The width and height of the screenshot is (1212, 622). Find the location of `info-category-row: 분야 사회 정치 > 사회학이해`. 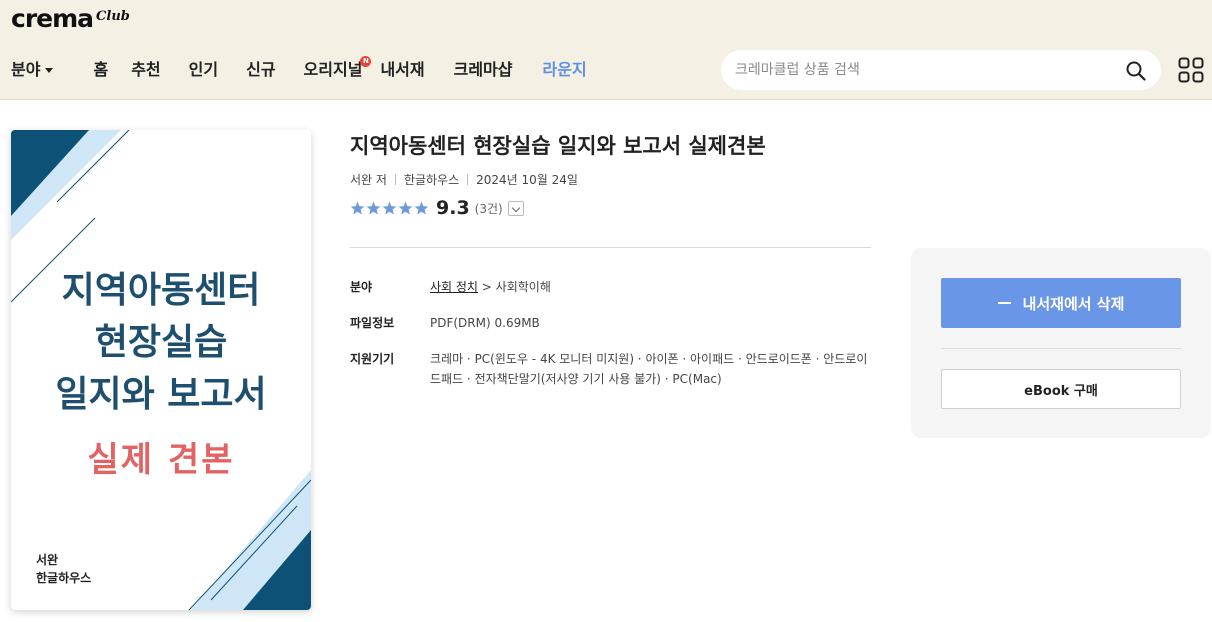

info-category-row: 분야 사회 정치 > 사회학이해 is located at coordinates (612, 287).